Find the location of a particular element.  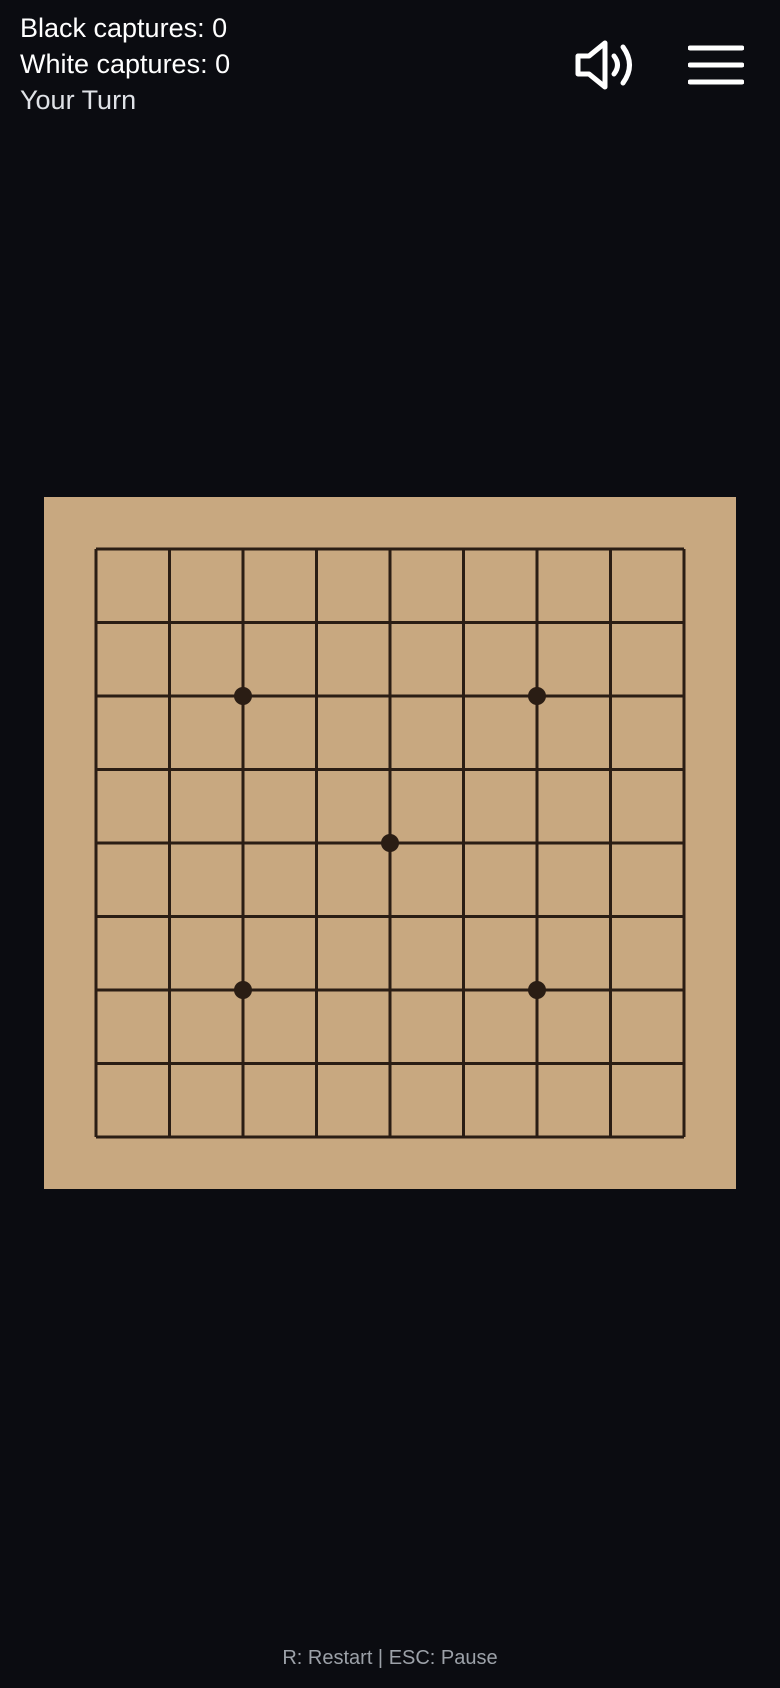

white-captures-counter: White captures: 0 is located at coordinates (125, 64).